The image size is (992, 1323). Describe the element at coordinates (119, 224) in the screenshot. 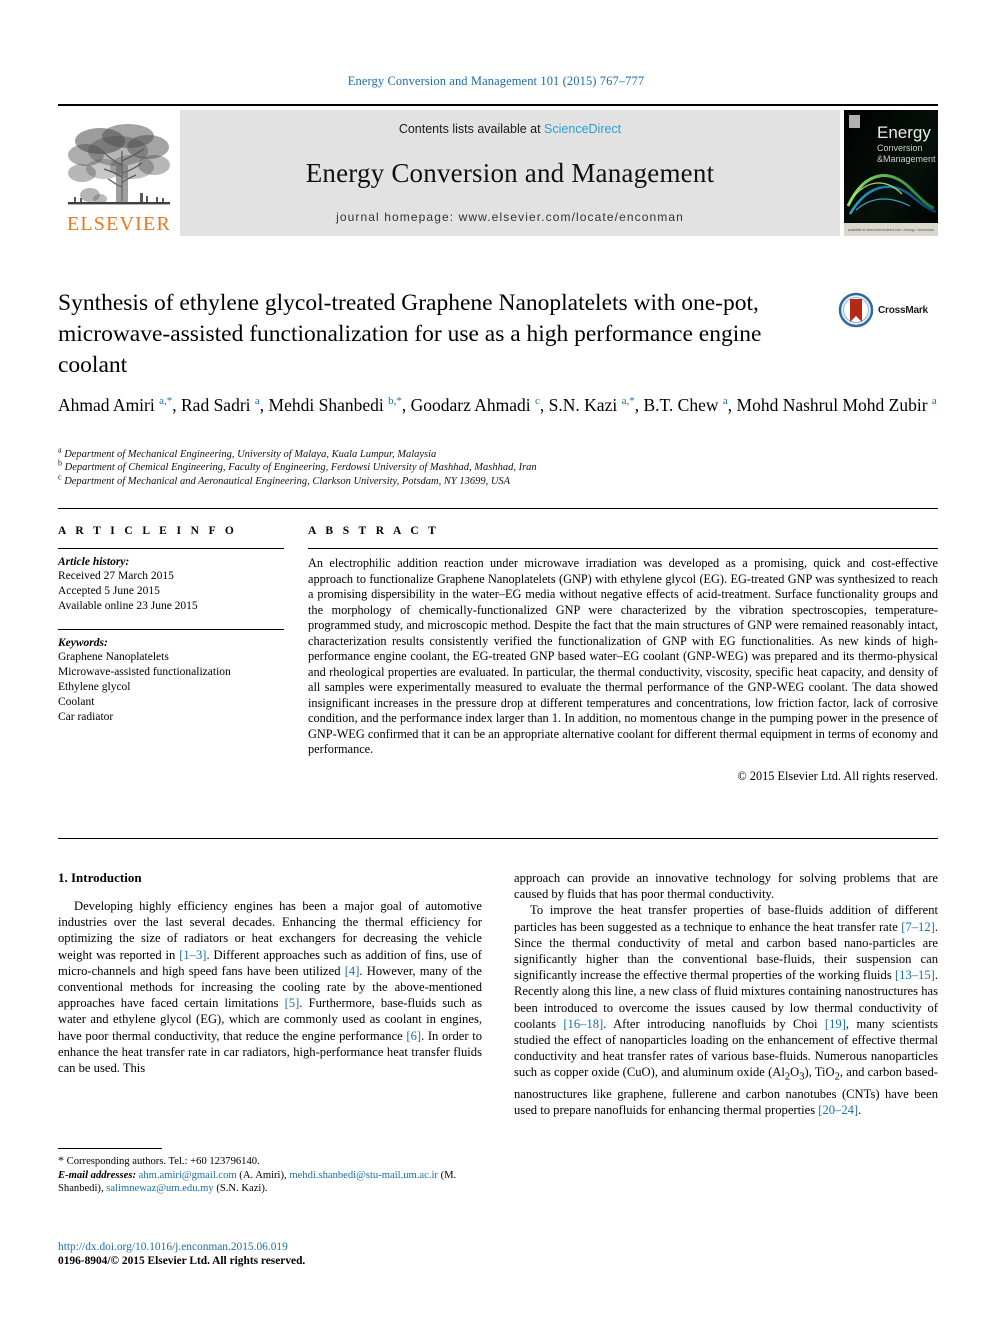

I see `elsevier-wordmark: ELSEVIER` at that location.